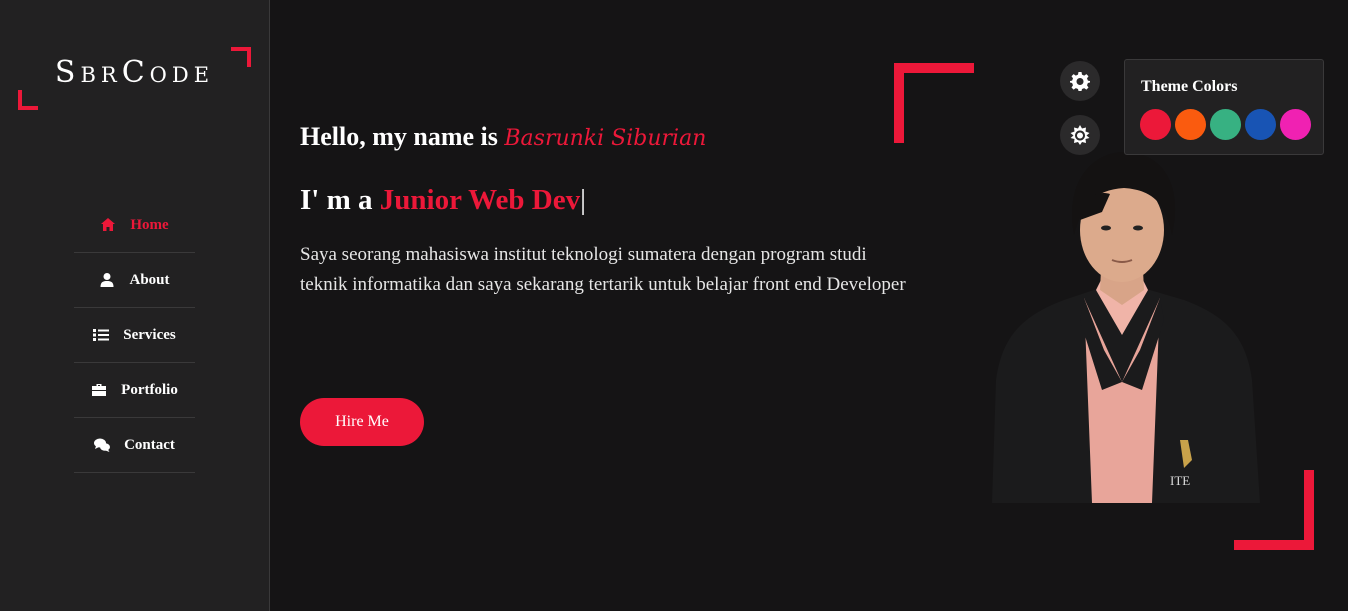 The width and height of the screenshot is (1348, 611). Describe the element at coordinates (1260, 124) in the screenshot. I see `color-swatch-blue` at that location.